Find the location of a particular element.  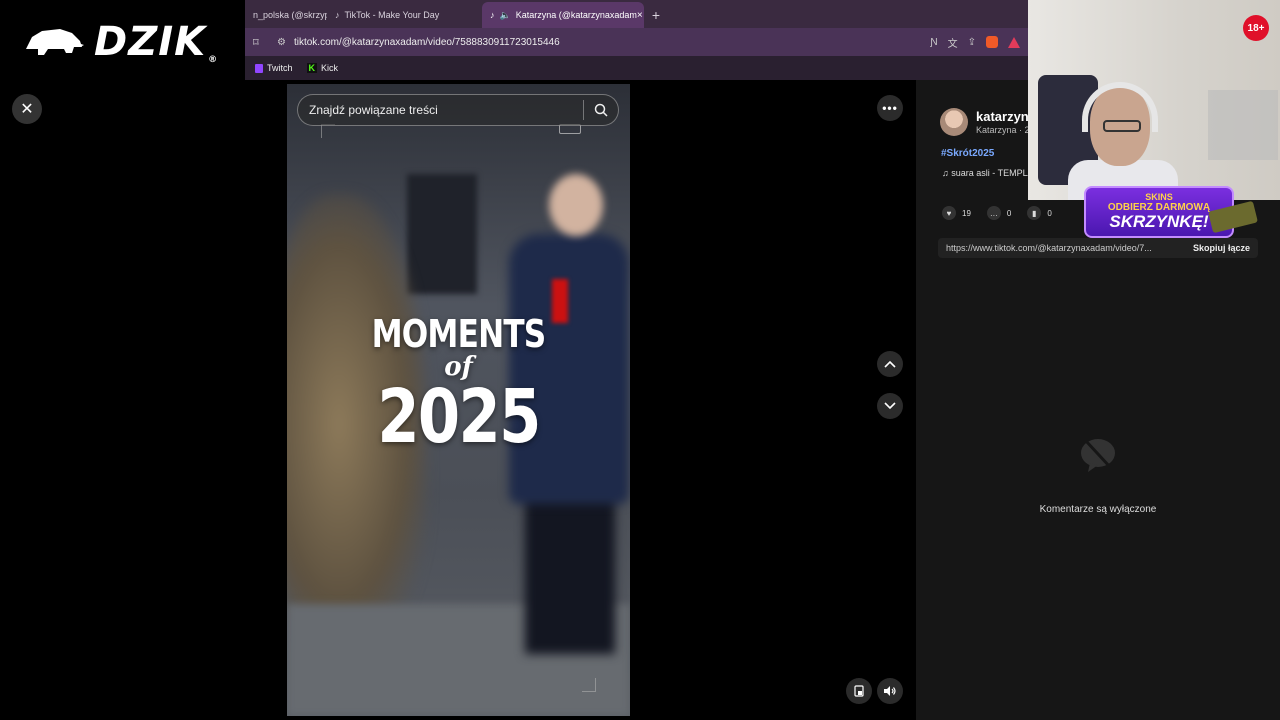

speaker-icon: 🔈 is located at coordinates (505, 14).